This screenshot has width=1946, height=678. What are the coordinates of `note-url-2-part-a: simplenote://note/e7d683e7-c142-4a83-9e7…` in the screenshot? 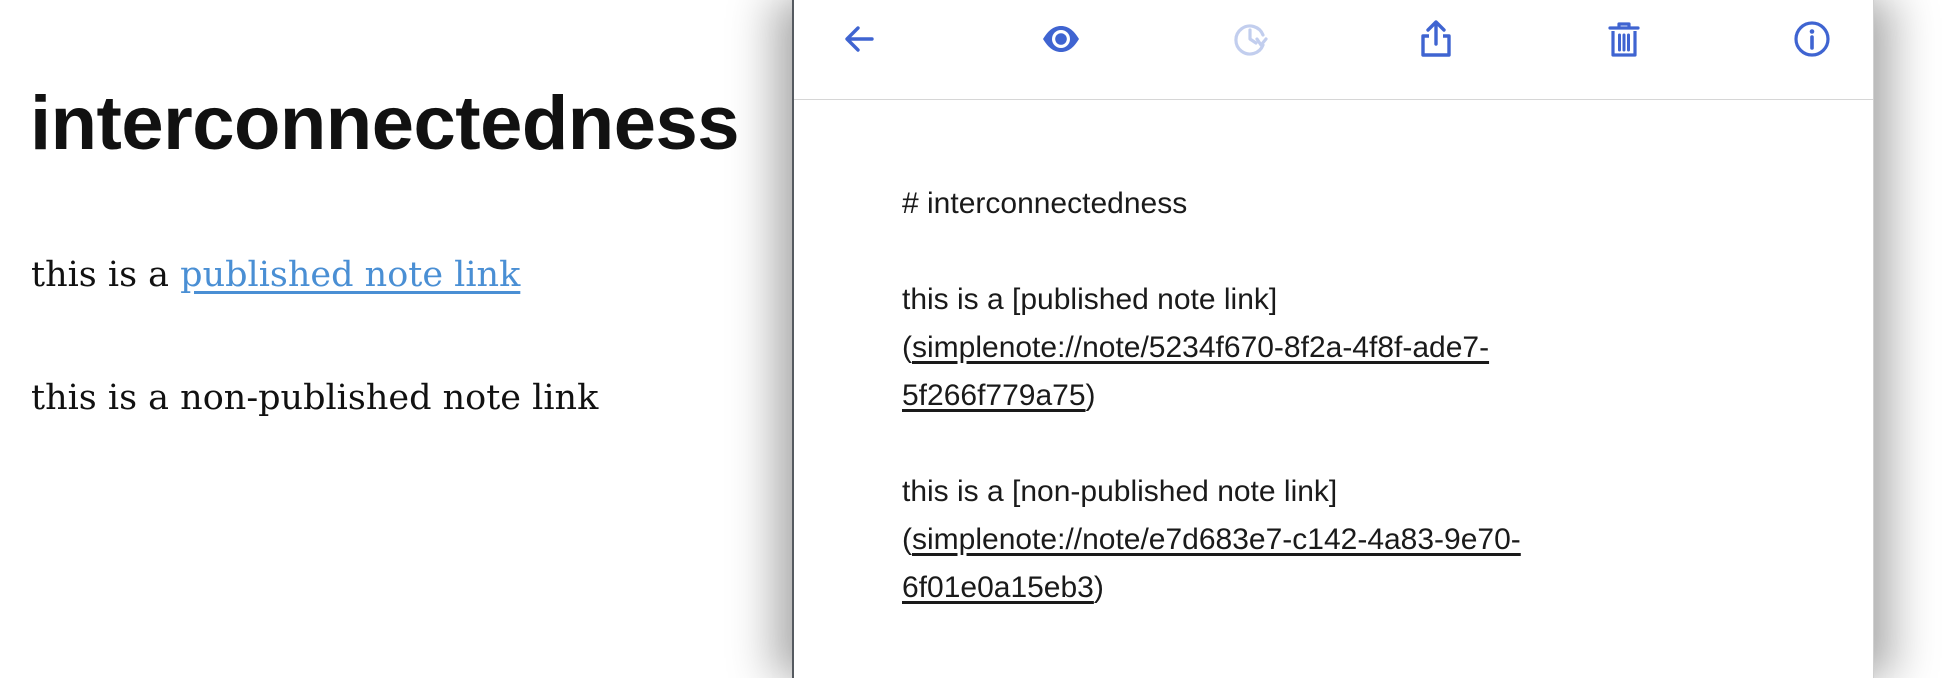 It's located at (1216, 539).